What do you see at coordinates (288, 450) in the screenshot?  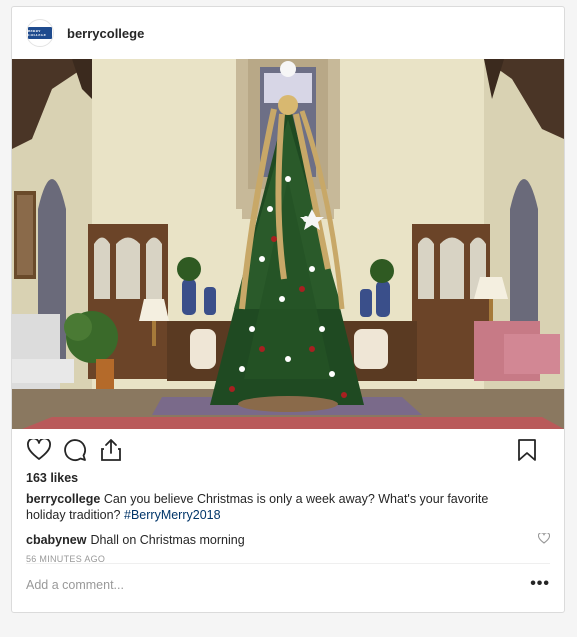 I see `post-actions` at bounding box center [288, 450].